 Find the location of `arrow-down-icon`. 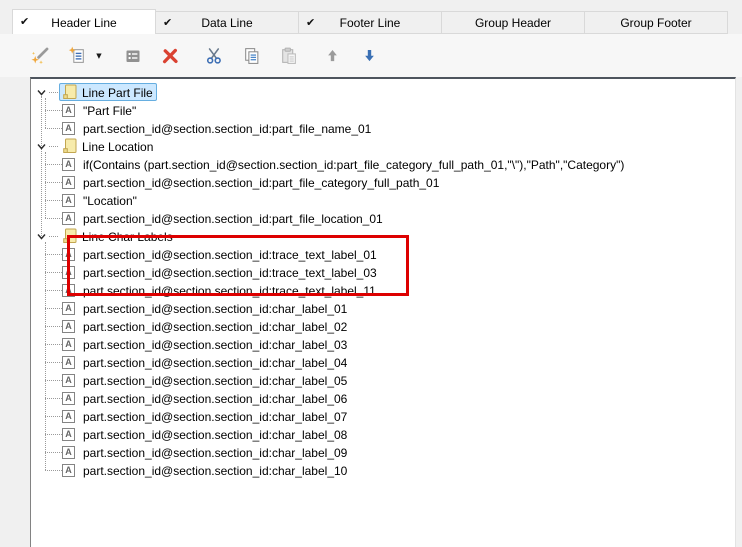

arrow-down-icon is located at coordinates (369, 56).